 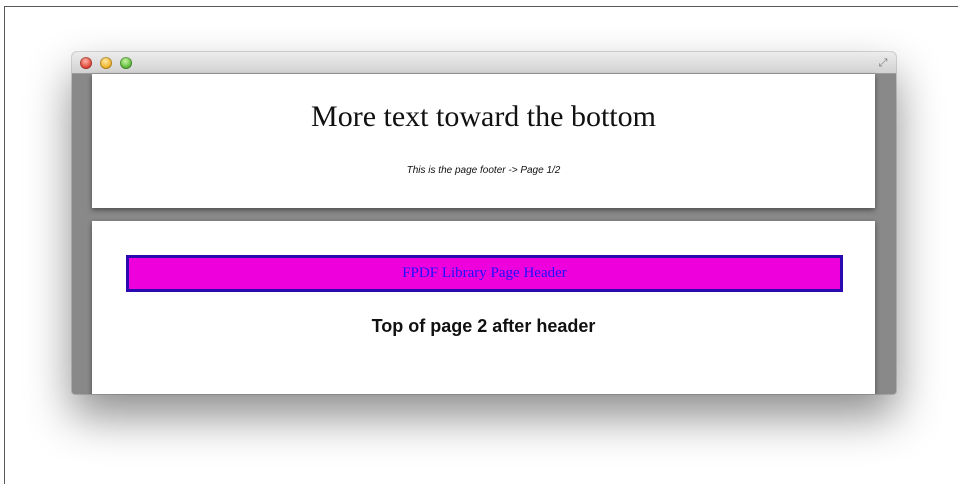 I want to click on page-footer: This is the page footer -> Page 1/2, so click(x=483, y=170).